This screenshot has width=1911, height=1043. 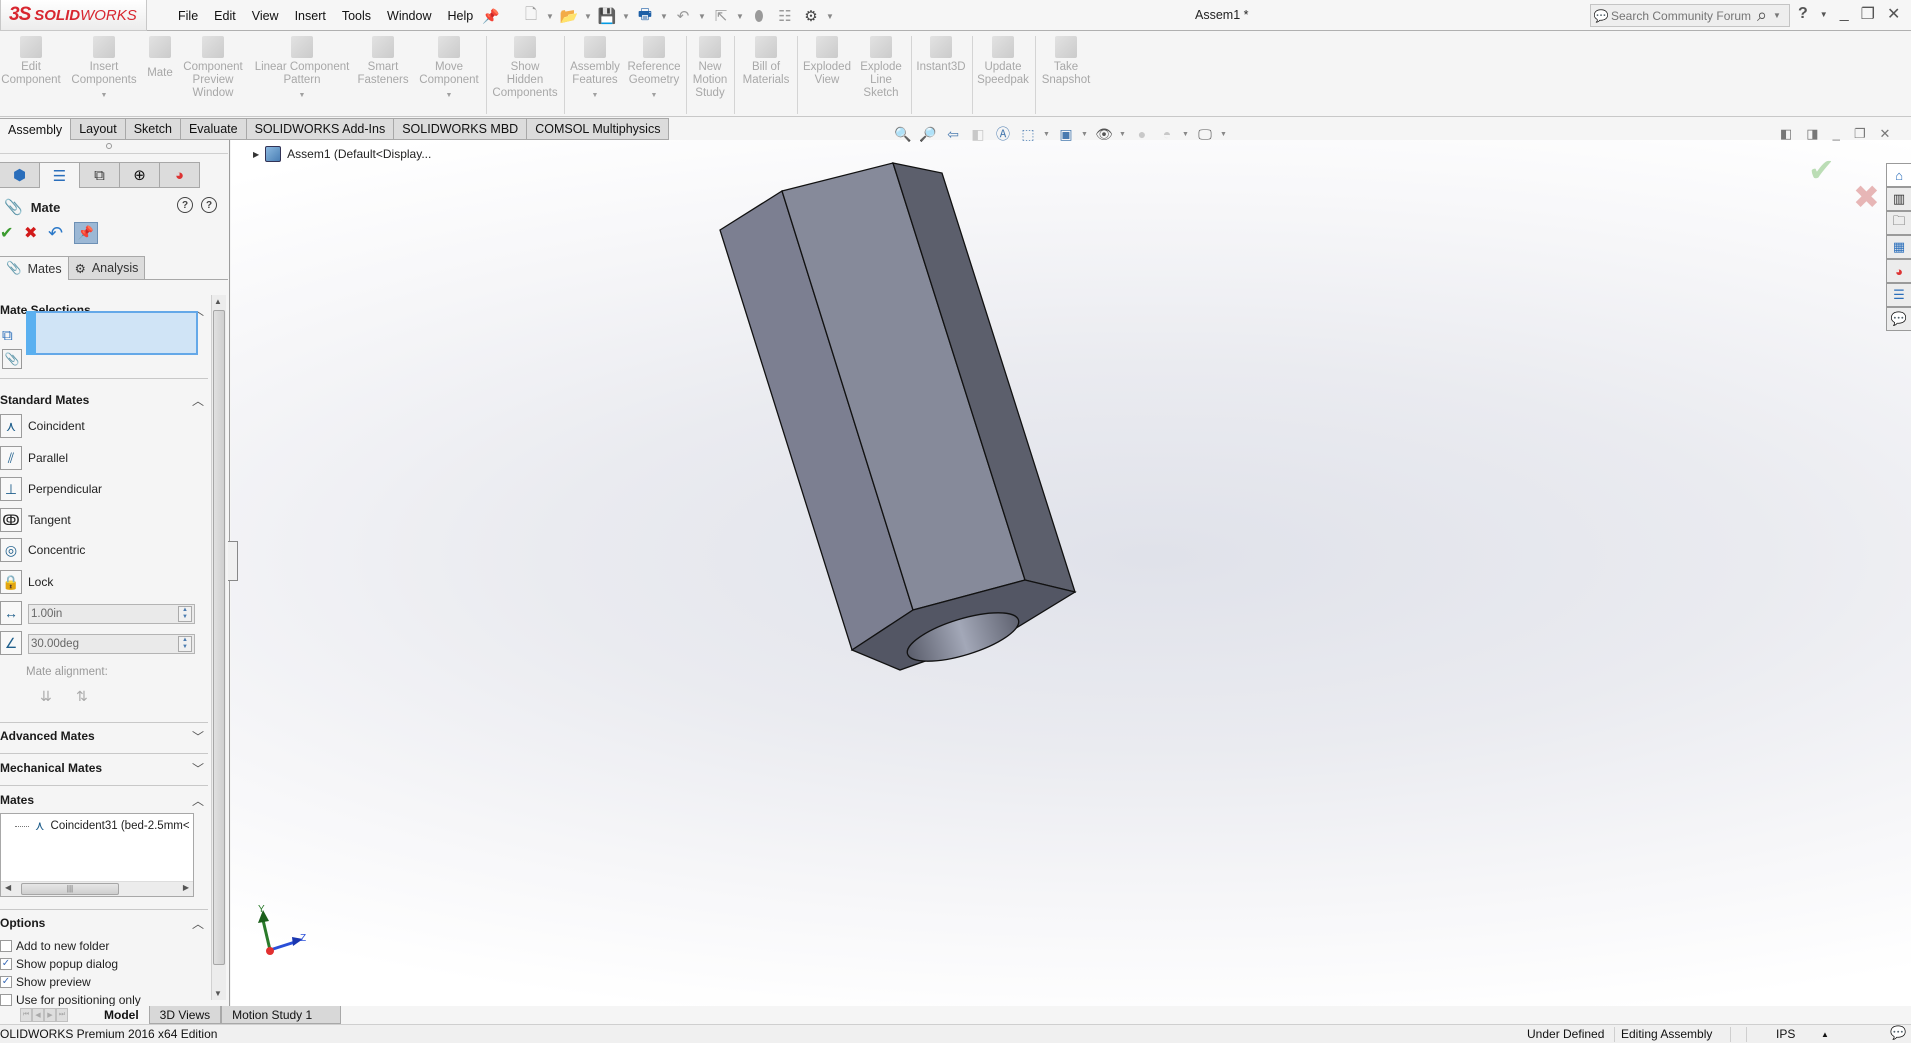 What do you see at coordinates (50, 1015) in the screenshot?
I see `next-tab-icon: ▶` at bounding box center [50, 1015].